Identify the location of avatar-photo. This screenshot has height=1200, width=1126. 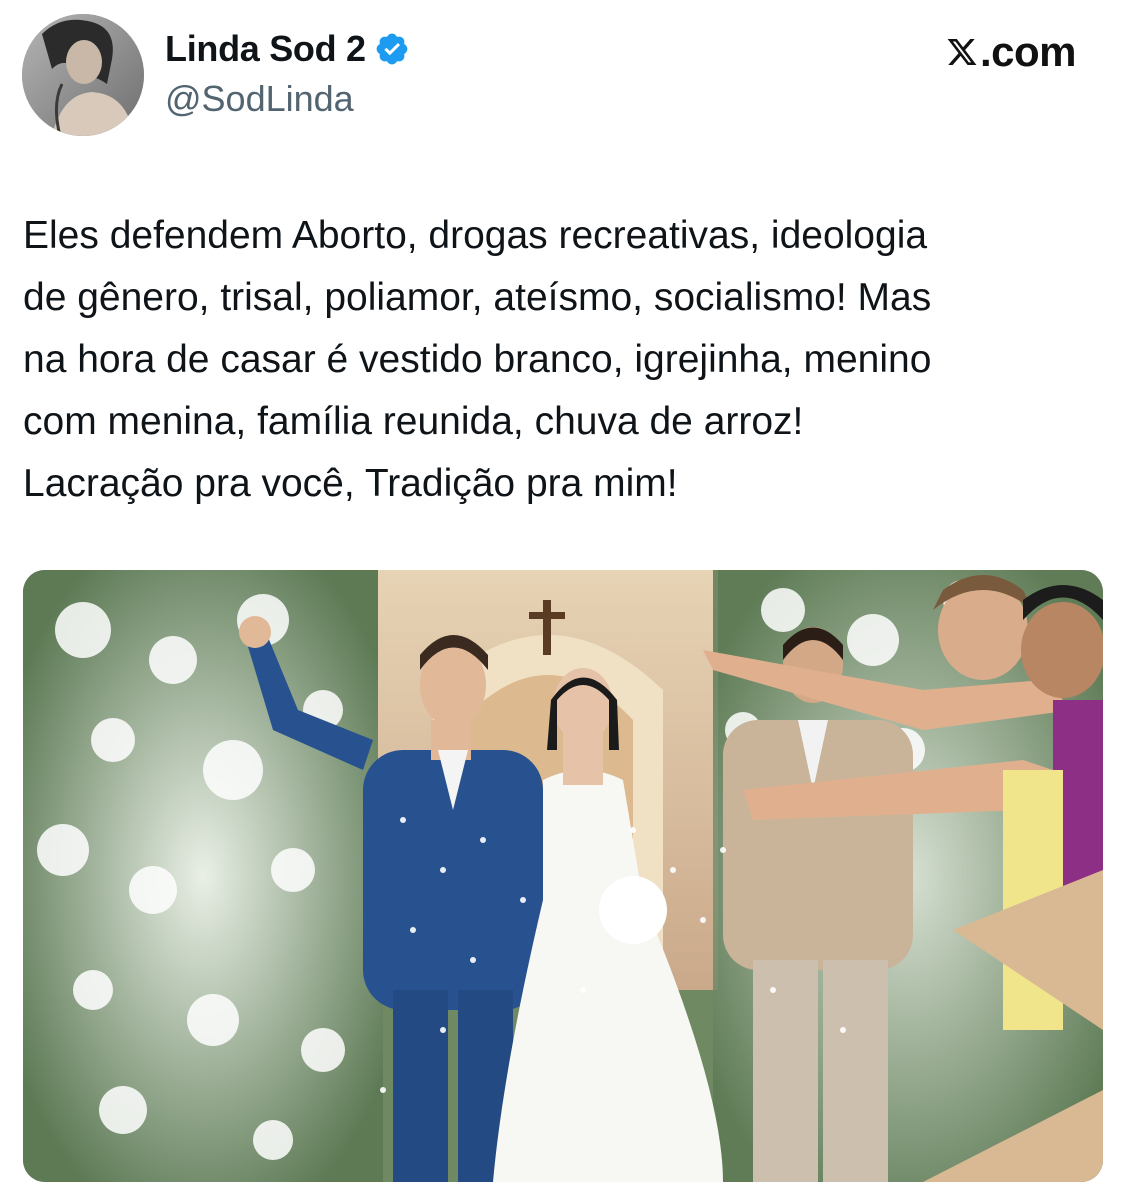
(83, 75).